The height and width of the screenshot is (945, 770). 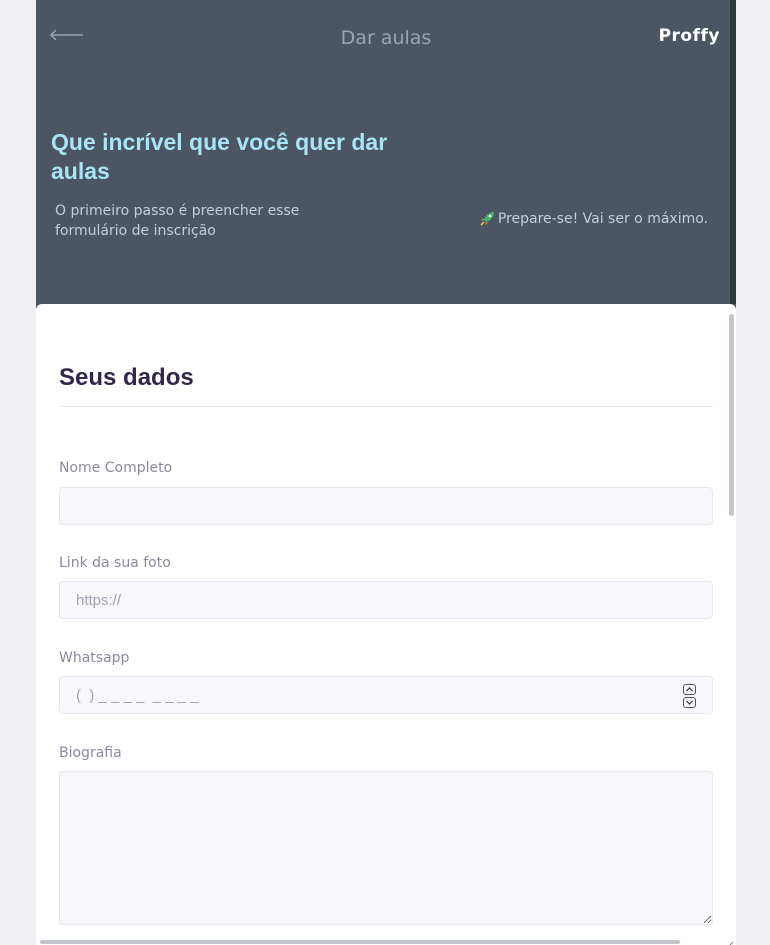 I want to click on section-title: Seus dados, so click(x=126, y=377).